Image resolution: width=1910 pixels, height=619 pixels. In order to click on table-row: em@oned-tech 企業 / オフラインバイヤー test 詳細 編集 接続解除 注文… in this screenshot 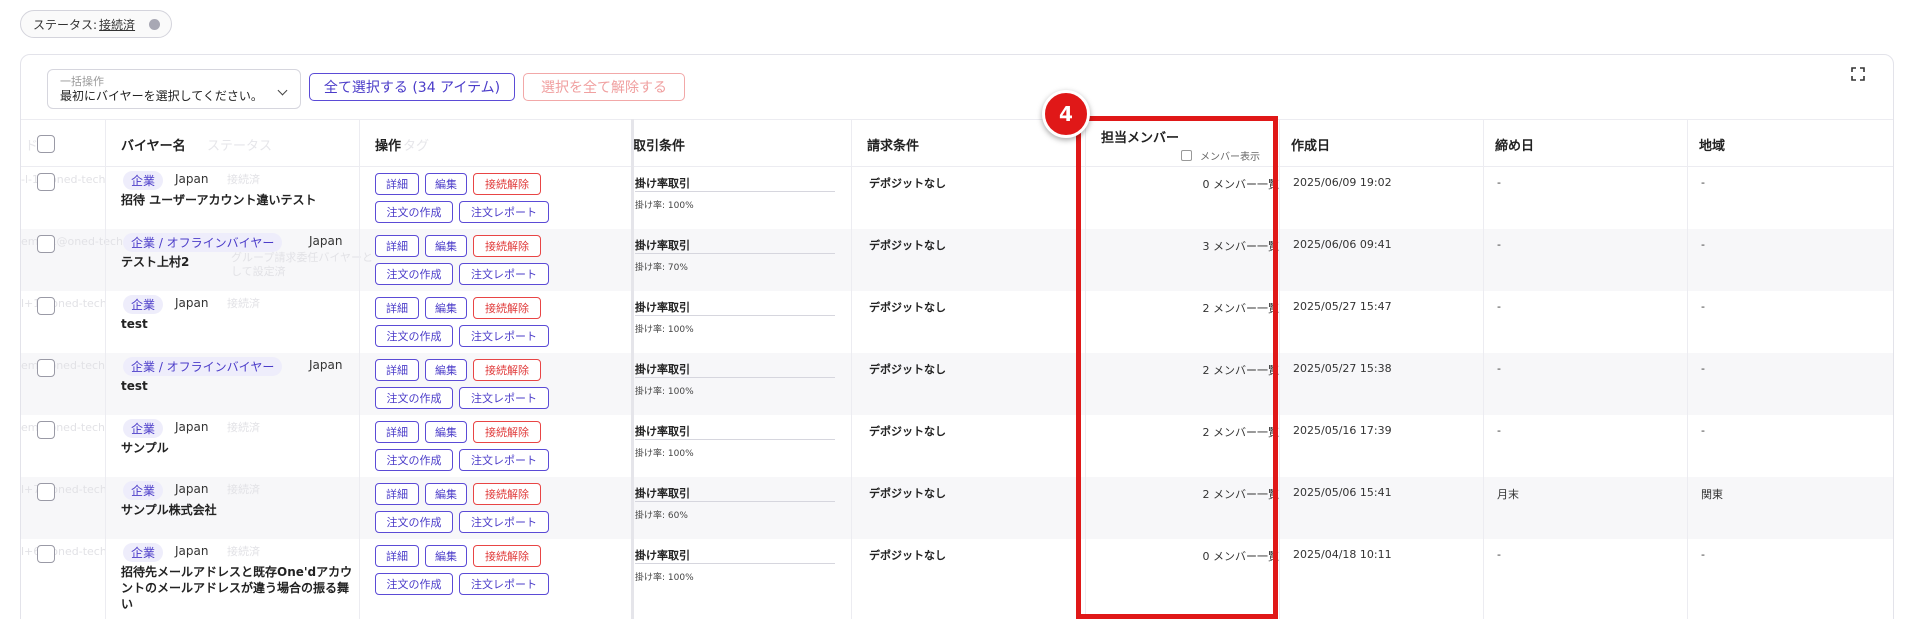, I will do `click(957, 384)`.